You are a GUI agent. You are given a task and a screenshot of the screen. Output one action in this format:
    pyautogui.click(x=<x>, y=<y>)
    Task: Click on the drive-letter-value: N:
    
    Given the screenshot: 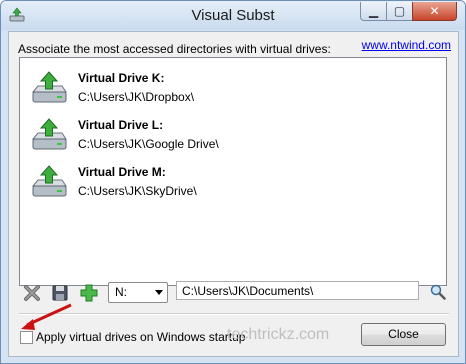 What is the action you would take?
    pyautogui.click(x=121, y=292)
    